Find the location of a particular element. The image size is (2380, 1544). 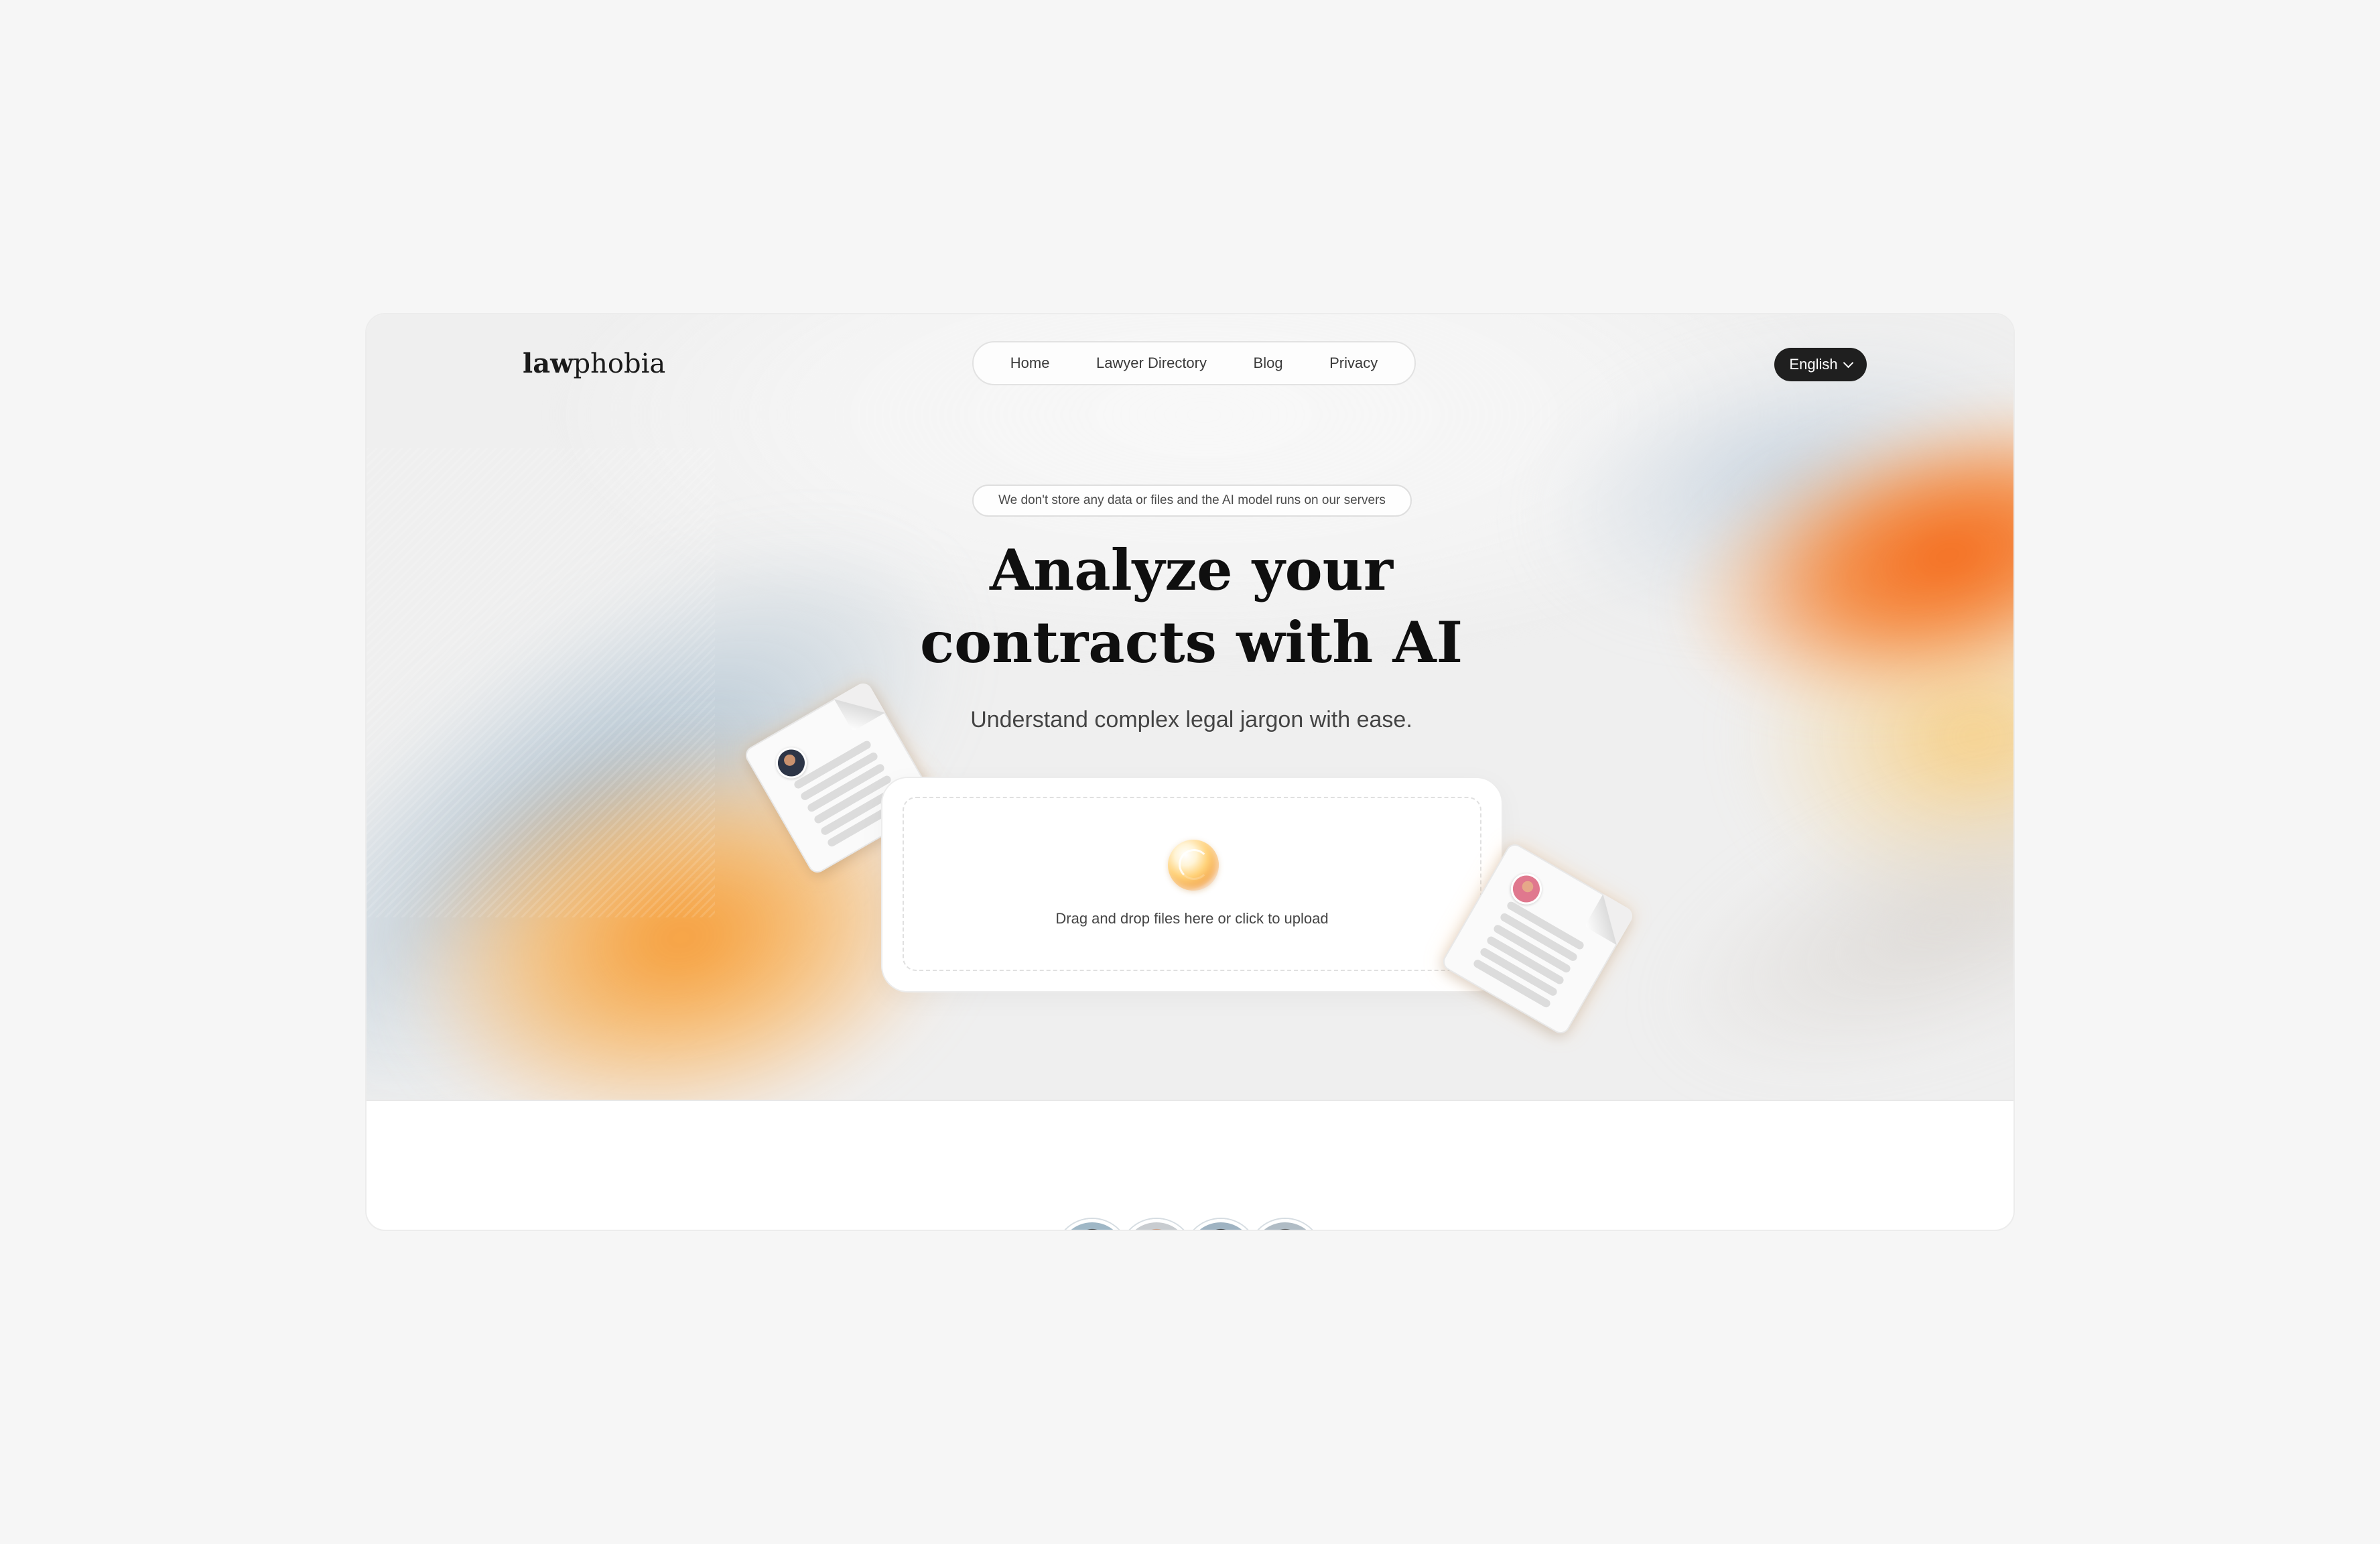

nav-item-blog: Blog is located at coordinates (1268, 363).